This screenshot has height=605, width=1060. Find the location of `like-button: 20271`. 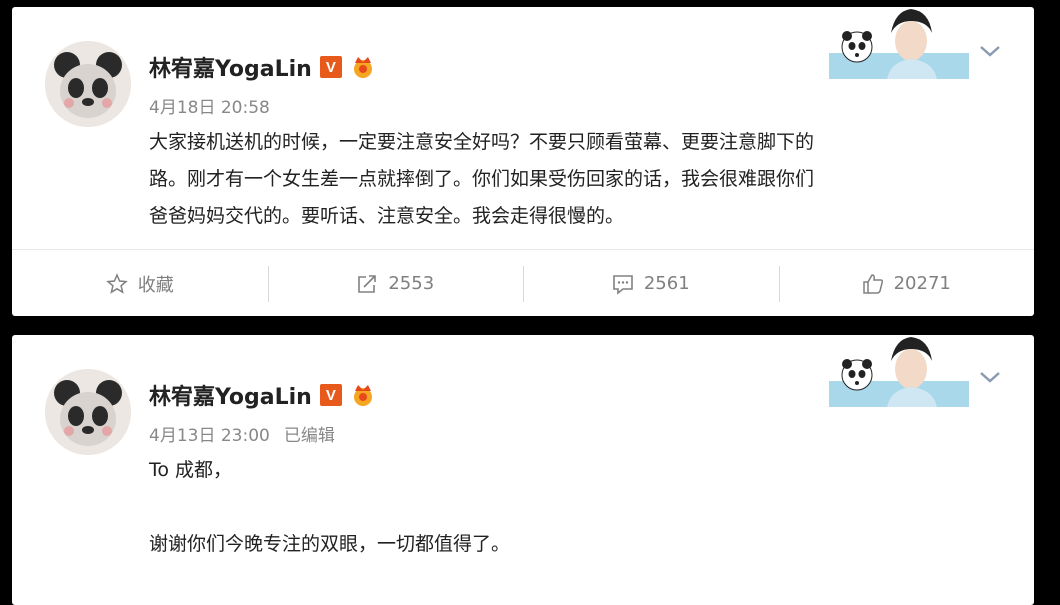

like-button: 20271 is located at coordinates (906, 283).